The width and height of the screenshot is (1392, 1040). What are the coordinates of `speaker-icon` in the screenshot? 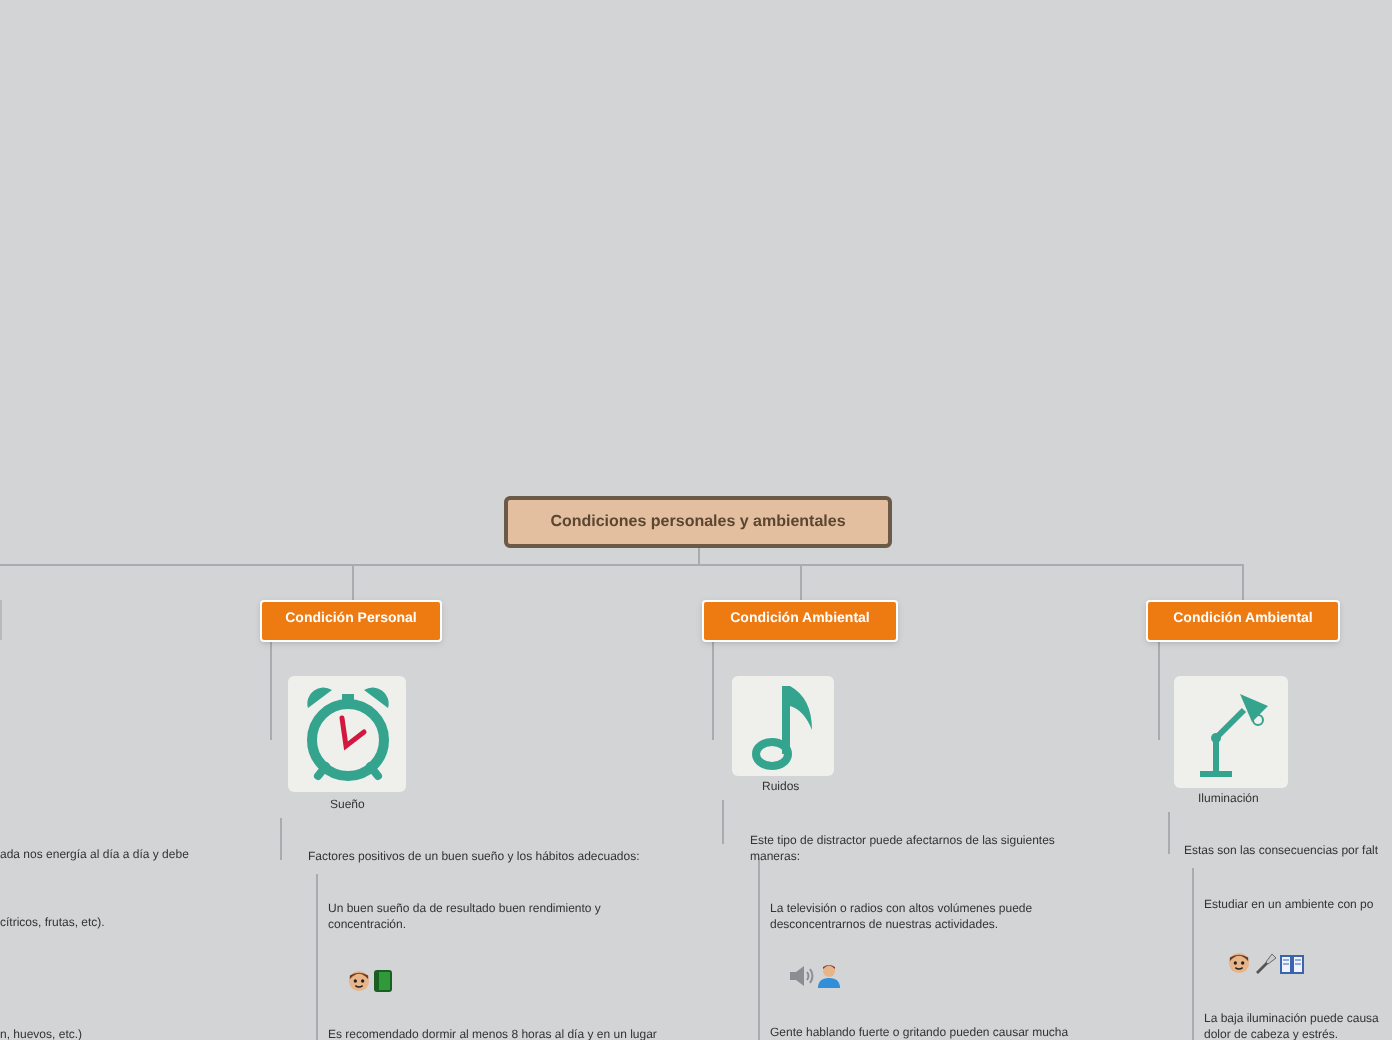 It's located at (802, 976).